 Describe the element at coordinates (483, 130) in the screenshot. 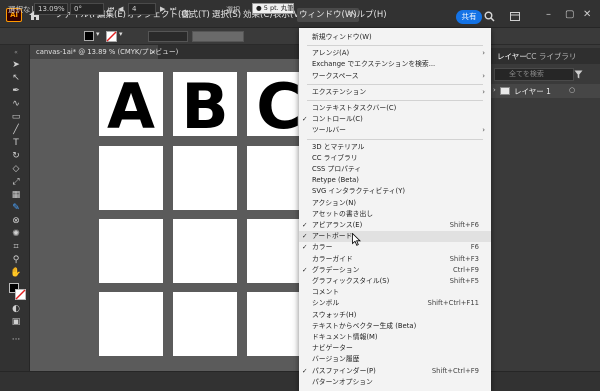

I see `submenu-arrow-icon: ›` at that location.